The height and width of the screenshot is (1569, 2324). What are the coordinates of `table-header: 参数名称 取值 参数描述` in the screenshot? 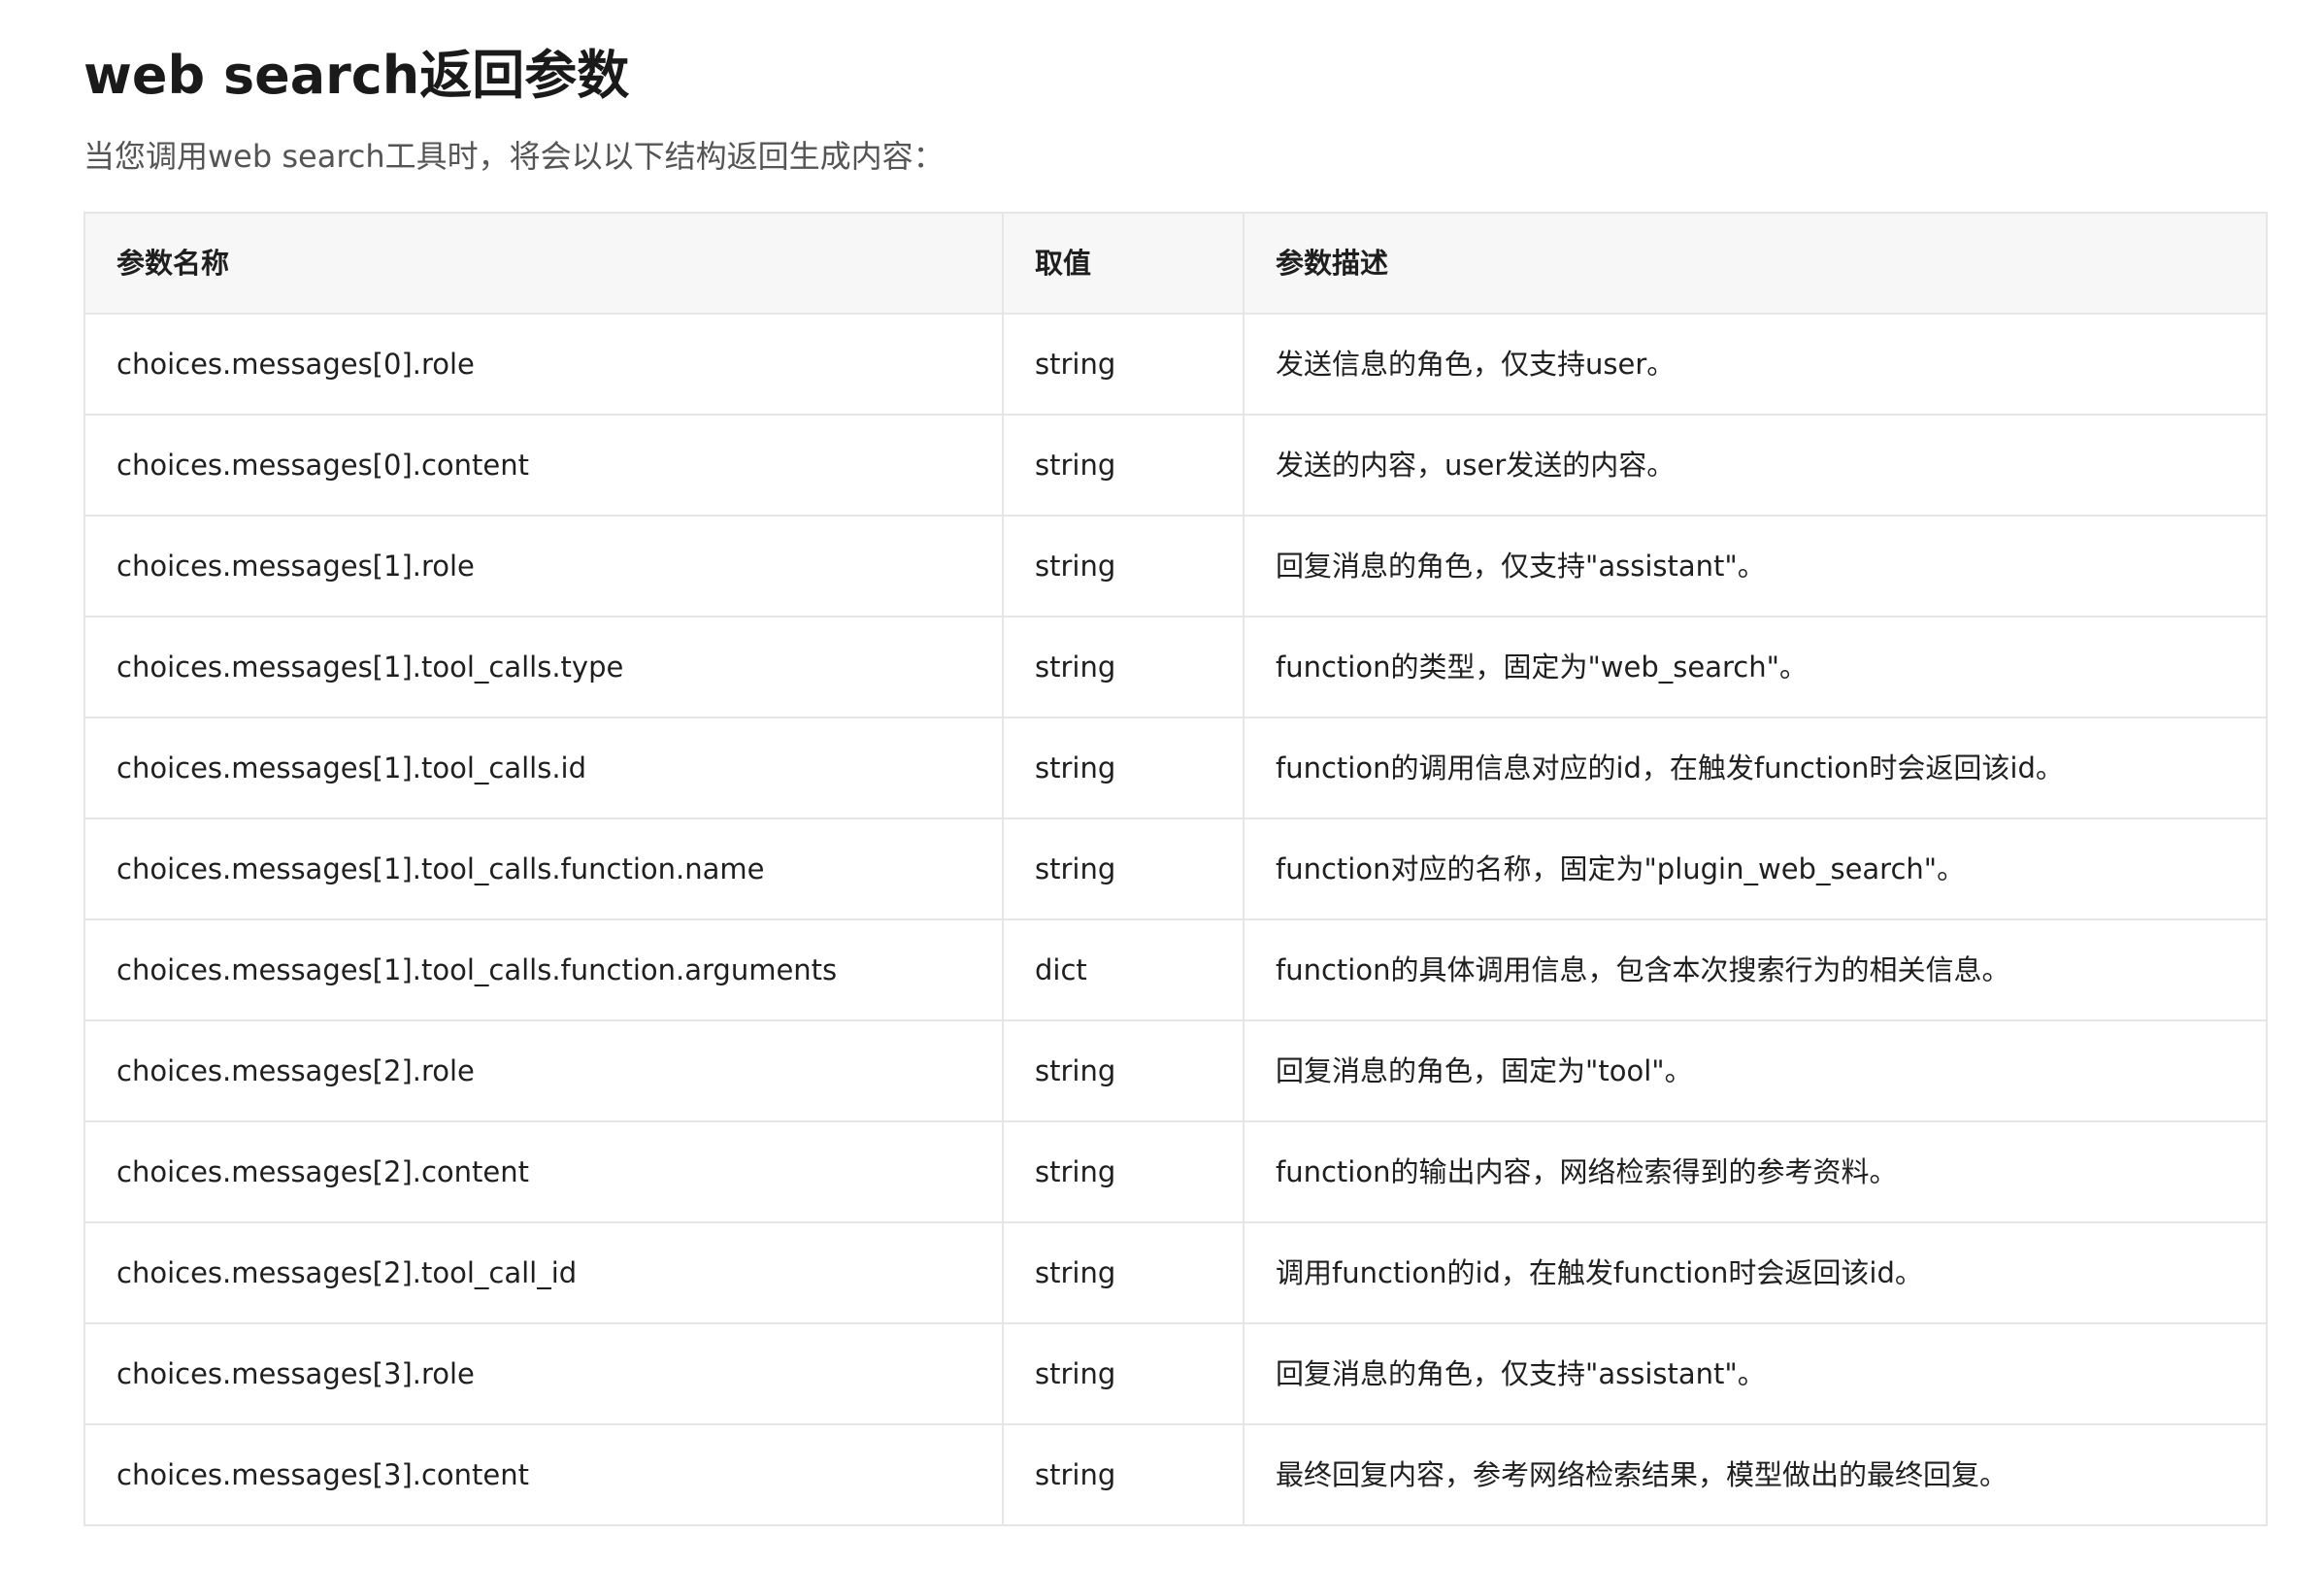 It's located at (1175, 263).